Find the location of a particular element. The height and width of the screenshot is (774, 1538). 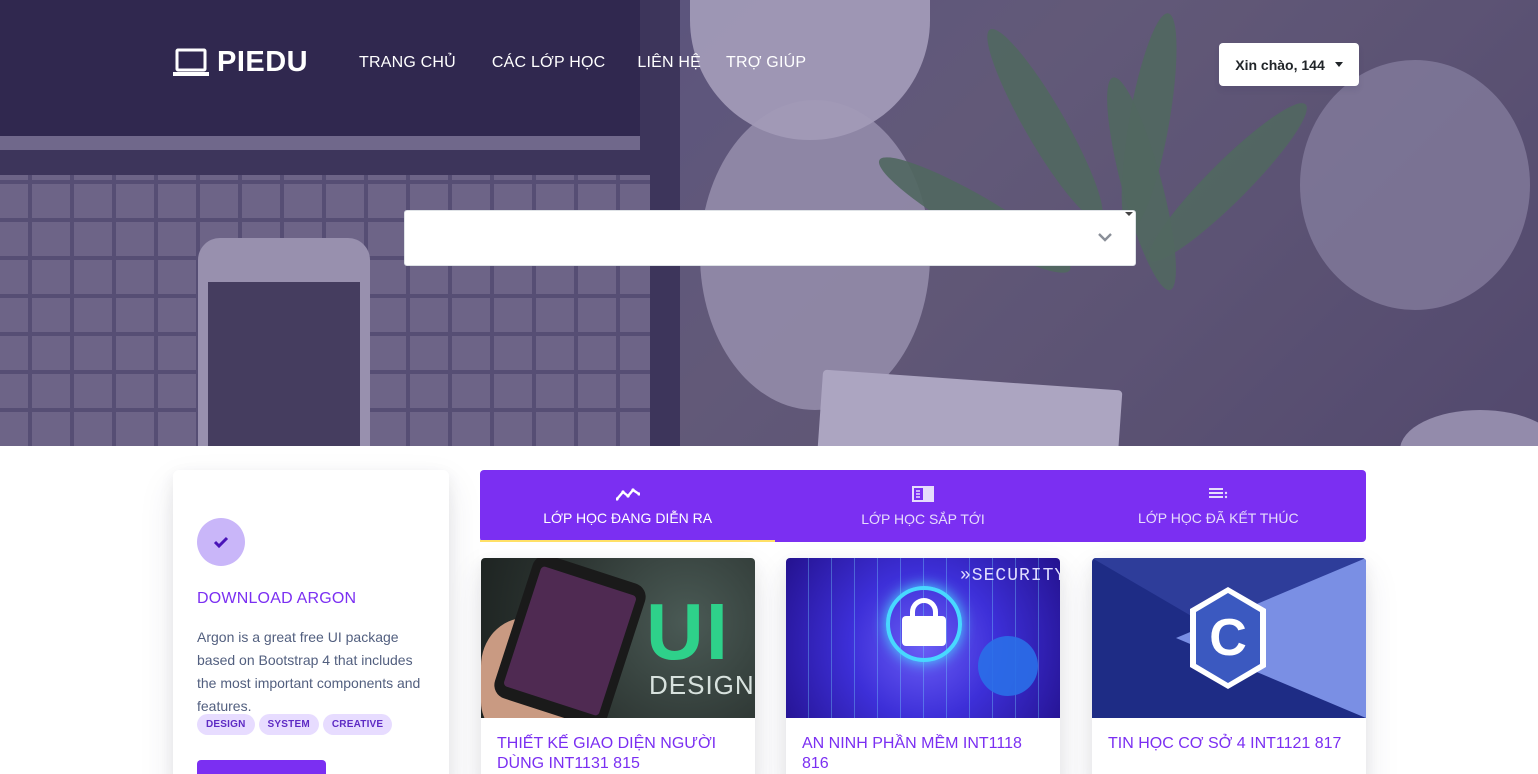

book-icon is located at coordinates (922, 493).